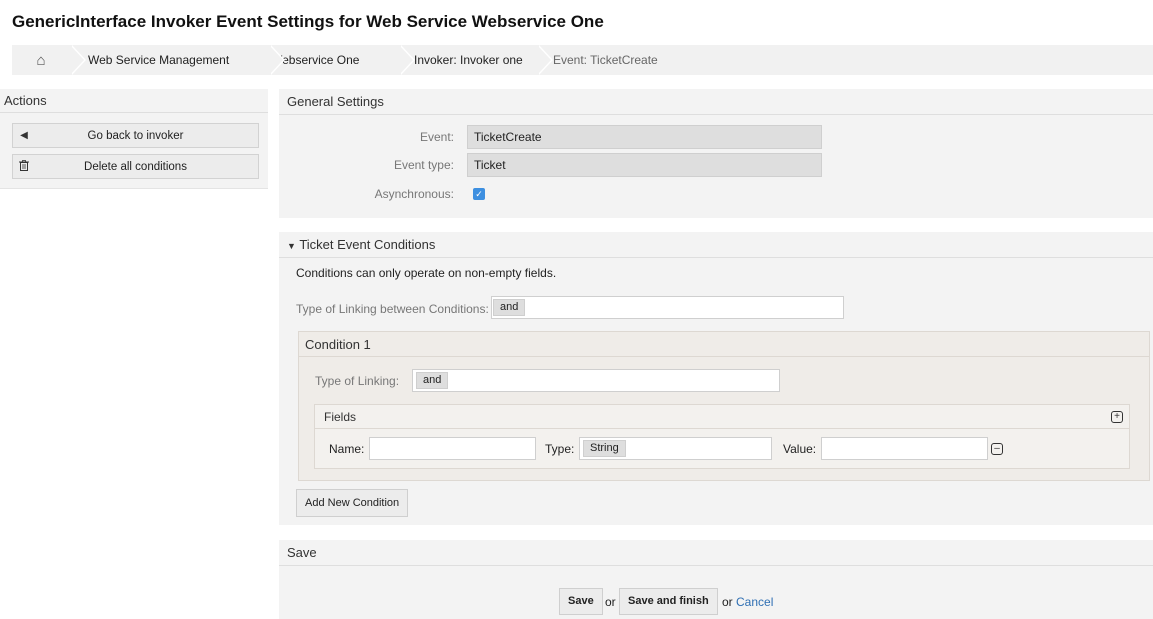 The width and height of the screenshot is (1153, 619). I want to click on breadcrumb-webservice: Webservice One, so click(342, 60).